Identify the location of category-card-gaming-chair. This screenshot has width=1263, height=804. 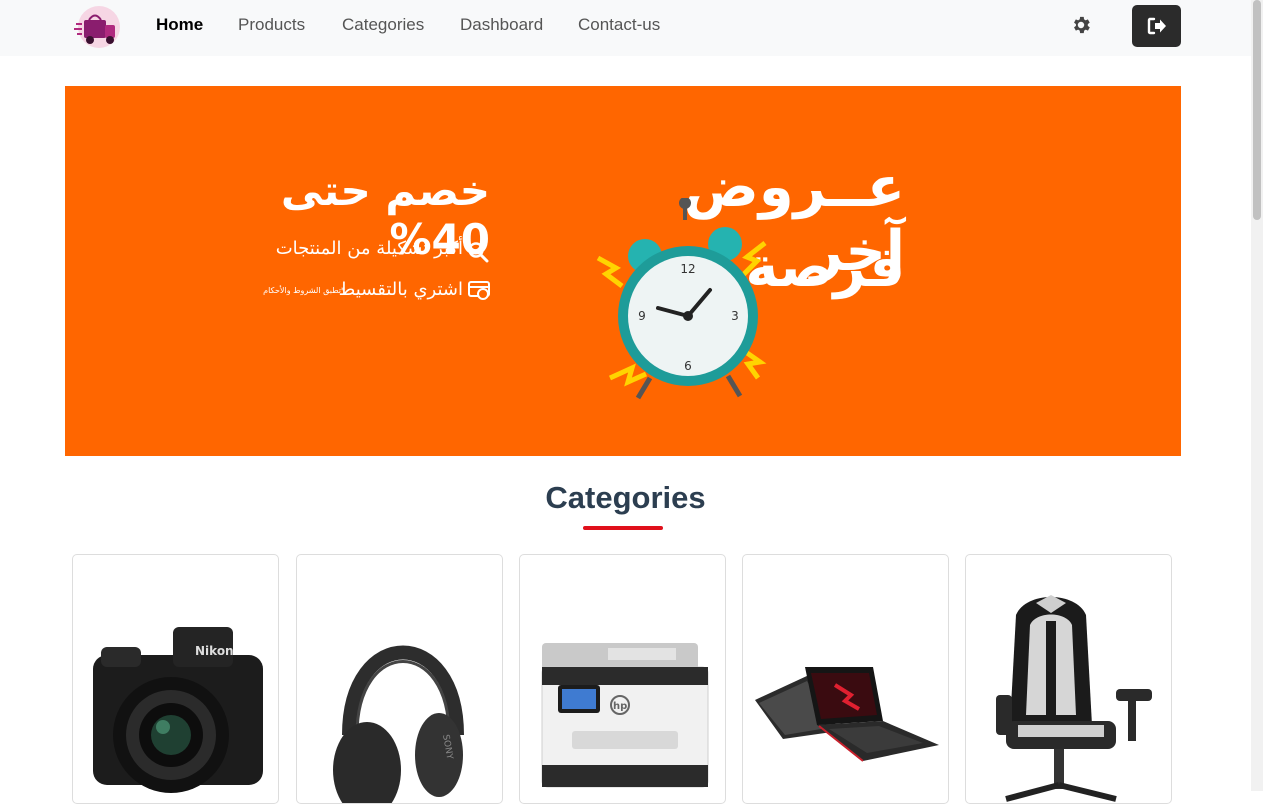
(1068, 679).